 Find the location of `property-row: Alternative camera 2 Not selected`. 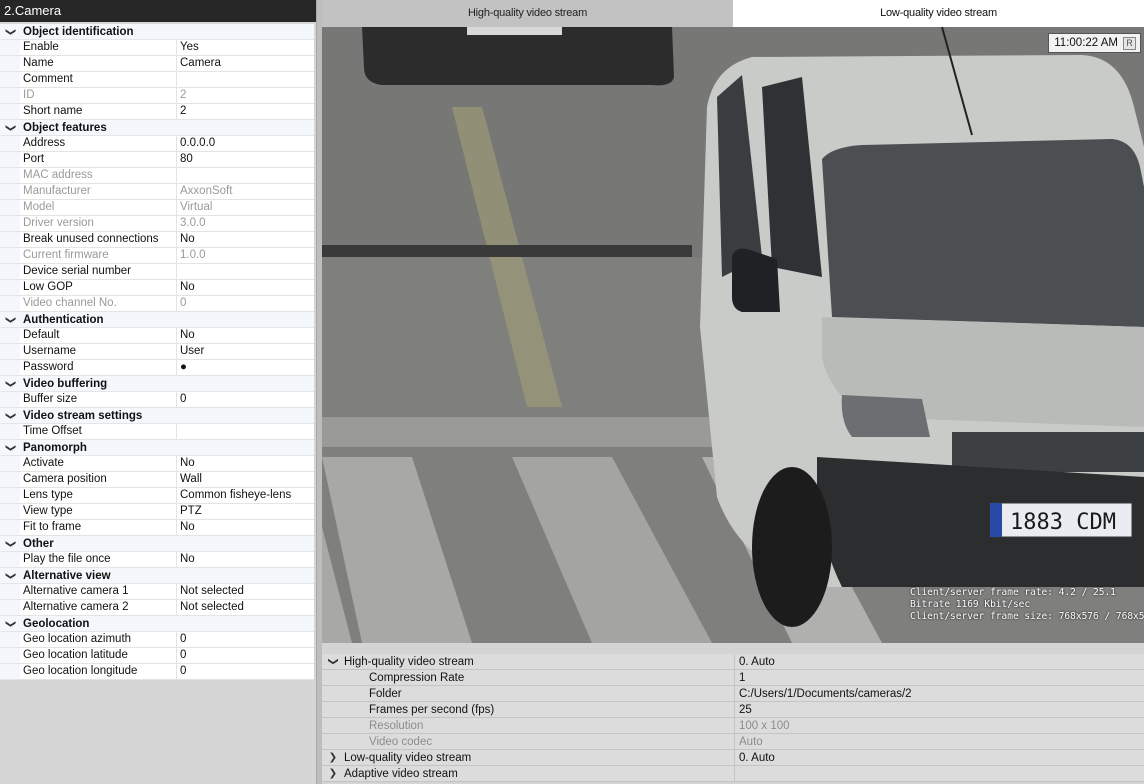

property-row: Alternative camera 2 Not selected is located at coordinates (157, 608).